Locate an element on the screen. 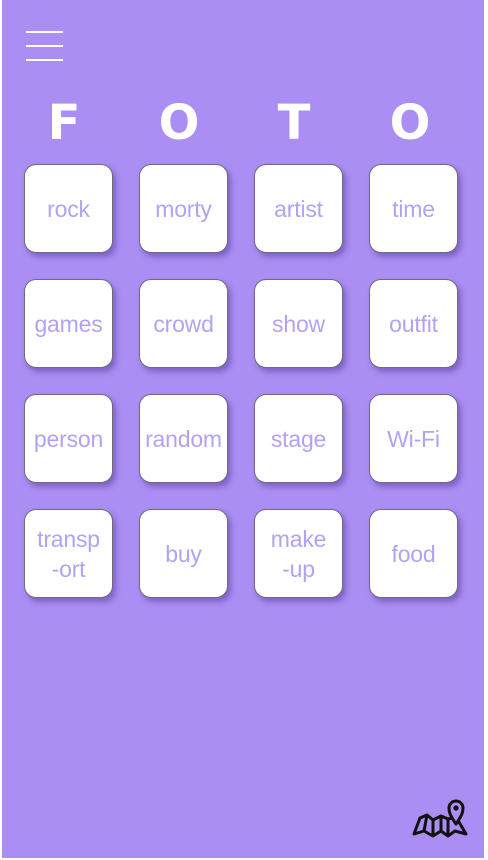  category-tile: buy is located at coordinates (183, 553).